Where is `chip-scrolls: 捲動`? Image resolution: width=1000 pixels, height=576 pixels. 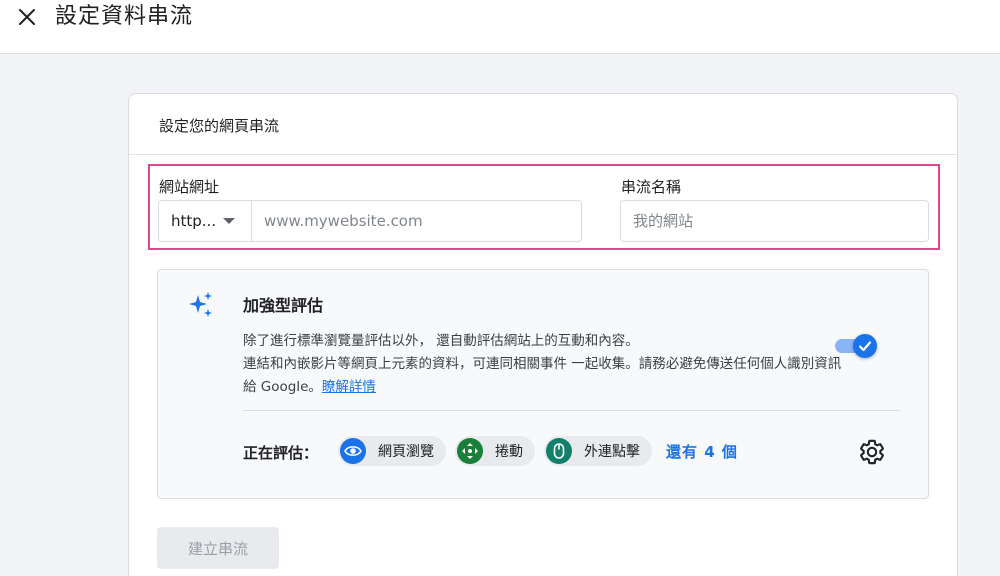
chip-scrolls: 捲動 is located at coordinates (495, 451).